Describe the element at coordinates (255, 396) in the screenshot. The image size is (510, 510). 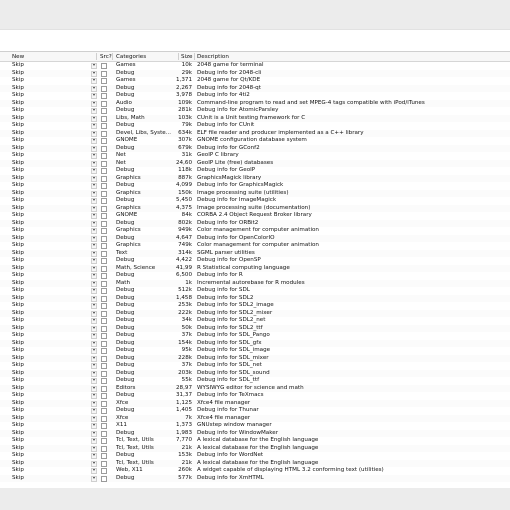
I see `table-row: Skip▾ Debug 31,376k Debug info for TeXmacs` at that location.